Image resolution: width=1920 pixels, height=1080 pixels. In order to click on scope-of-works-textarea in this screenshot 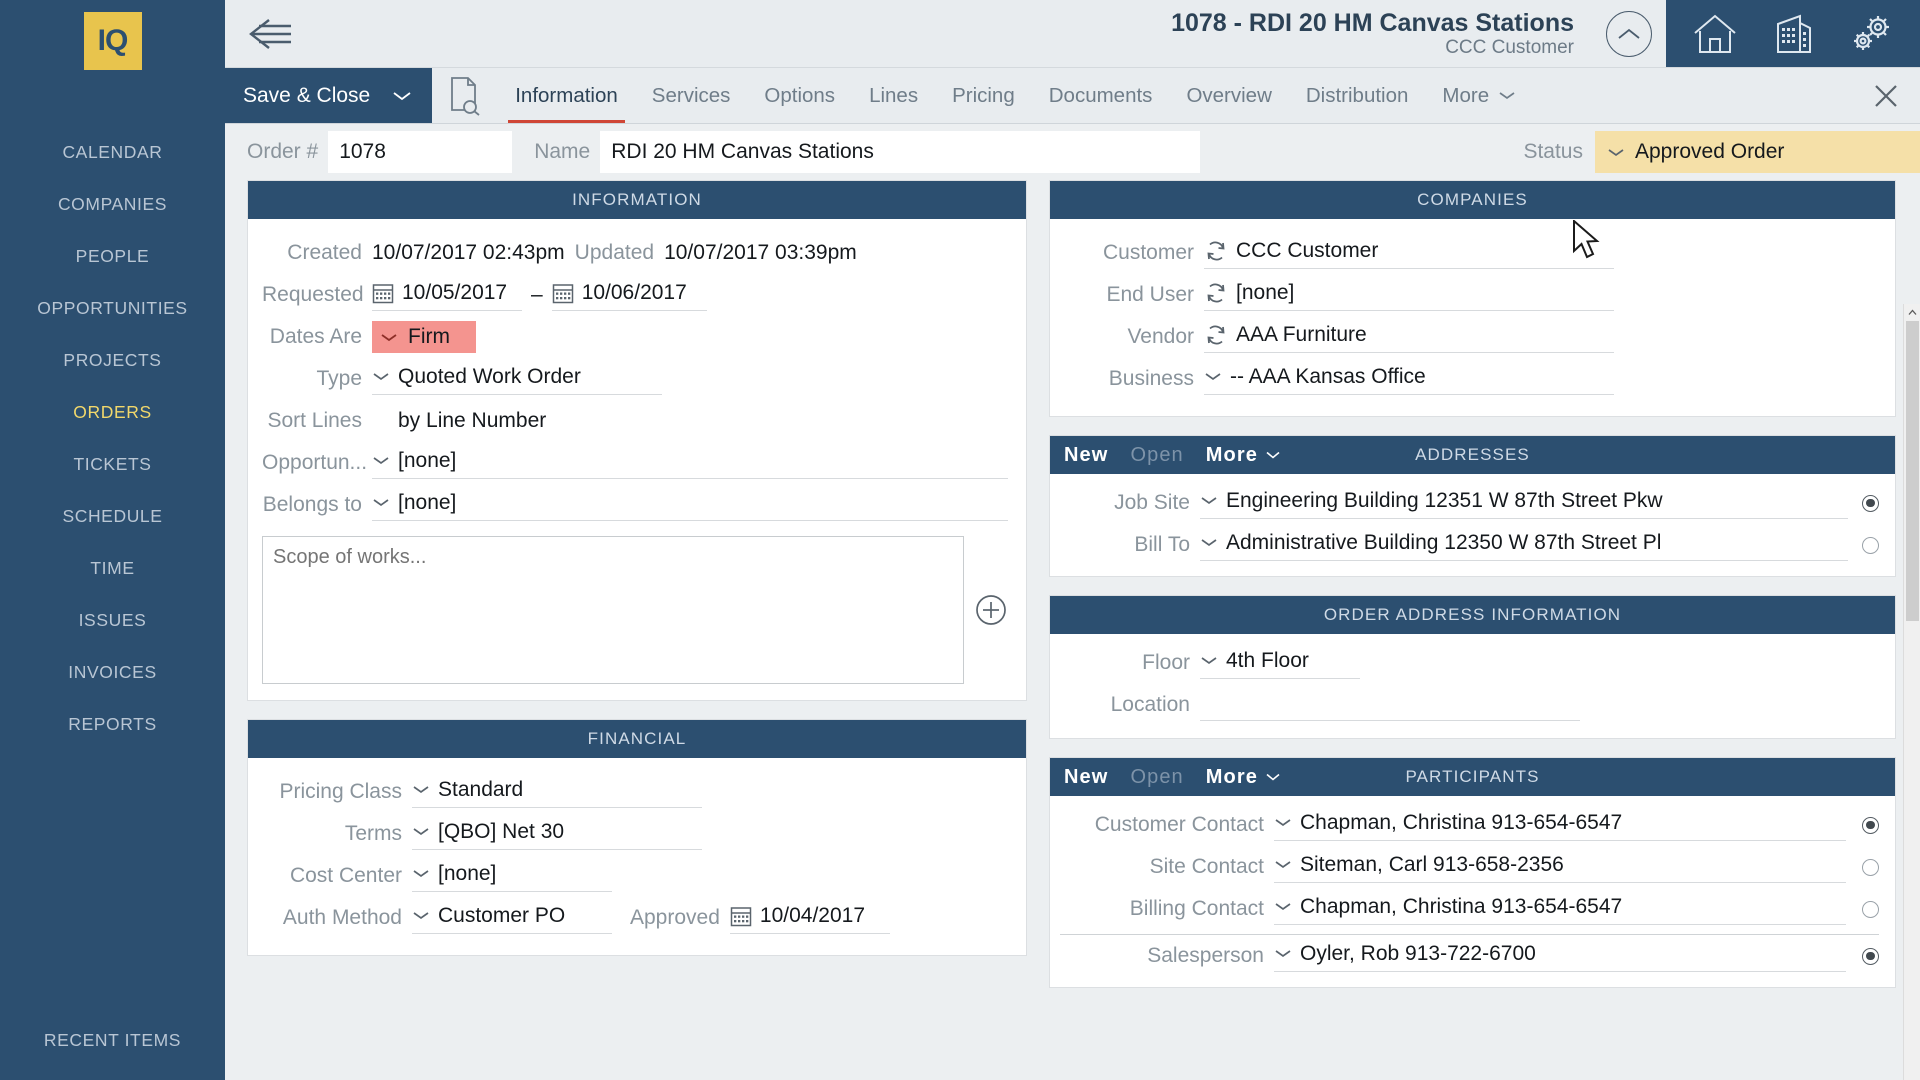, I will do `click(613, 610)`.